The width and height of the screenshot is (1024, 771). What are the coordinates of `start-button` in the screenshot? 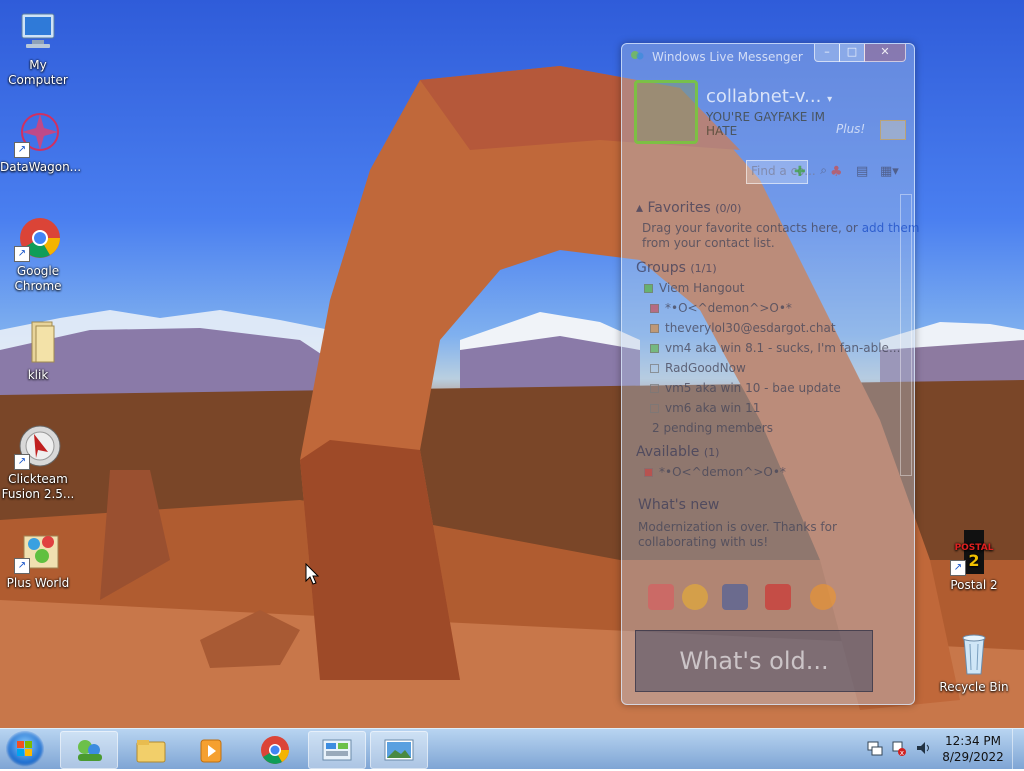 It's located at (25, 749).